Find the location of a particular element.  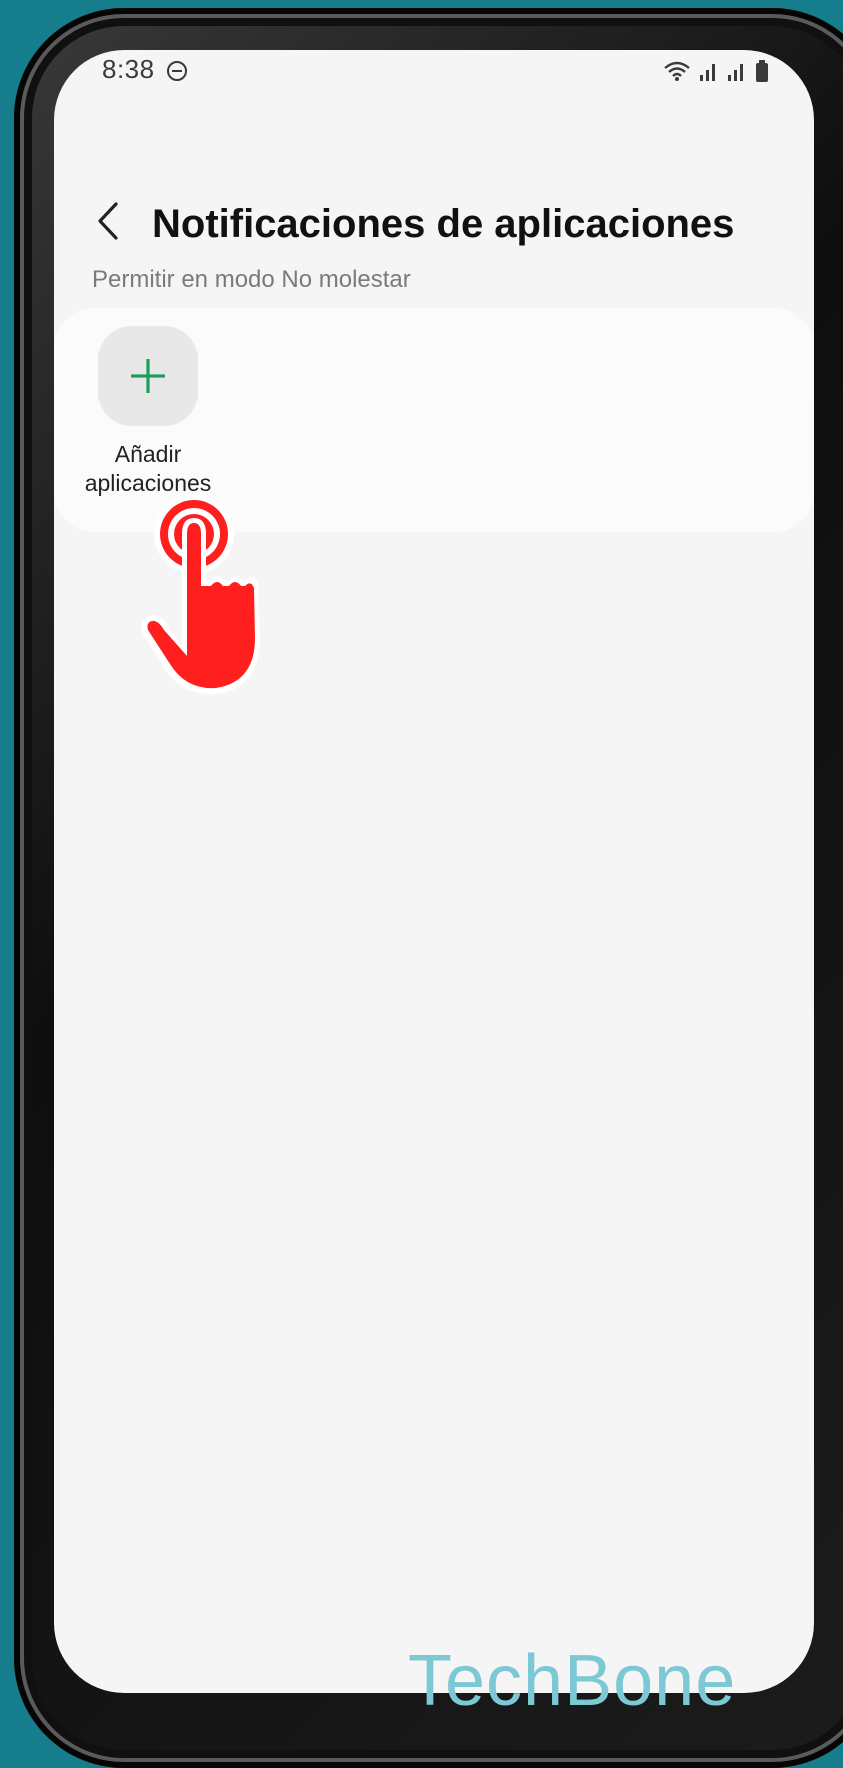

add-apps-tile is located at coordinates (148, 376).